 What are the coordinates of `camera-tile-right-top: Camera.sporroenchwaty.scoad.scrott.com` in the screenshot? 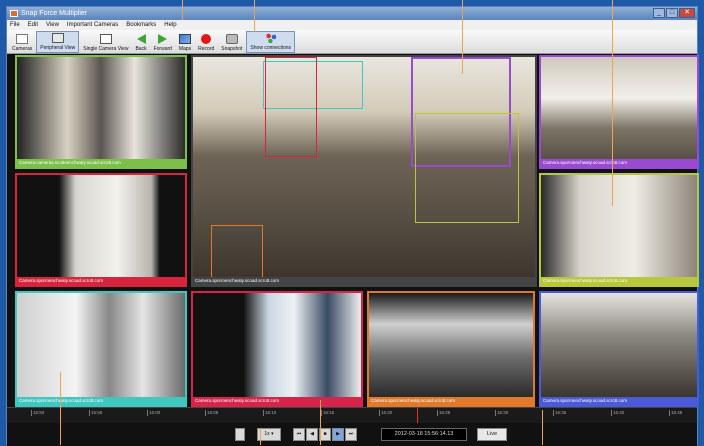 It's located at (619, 112).